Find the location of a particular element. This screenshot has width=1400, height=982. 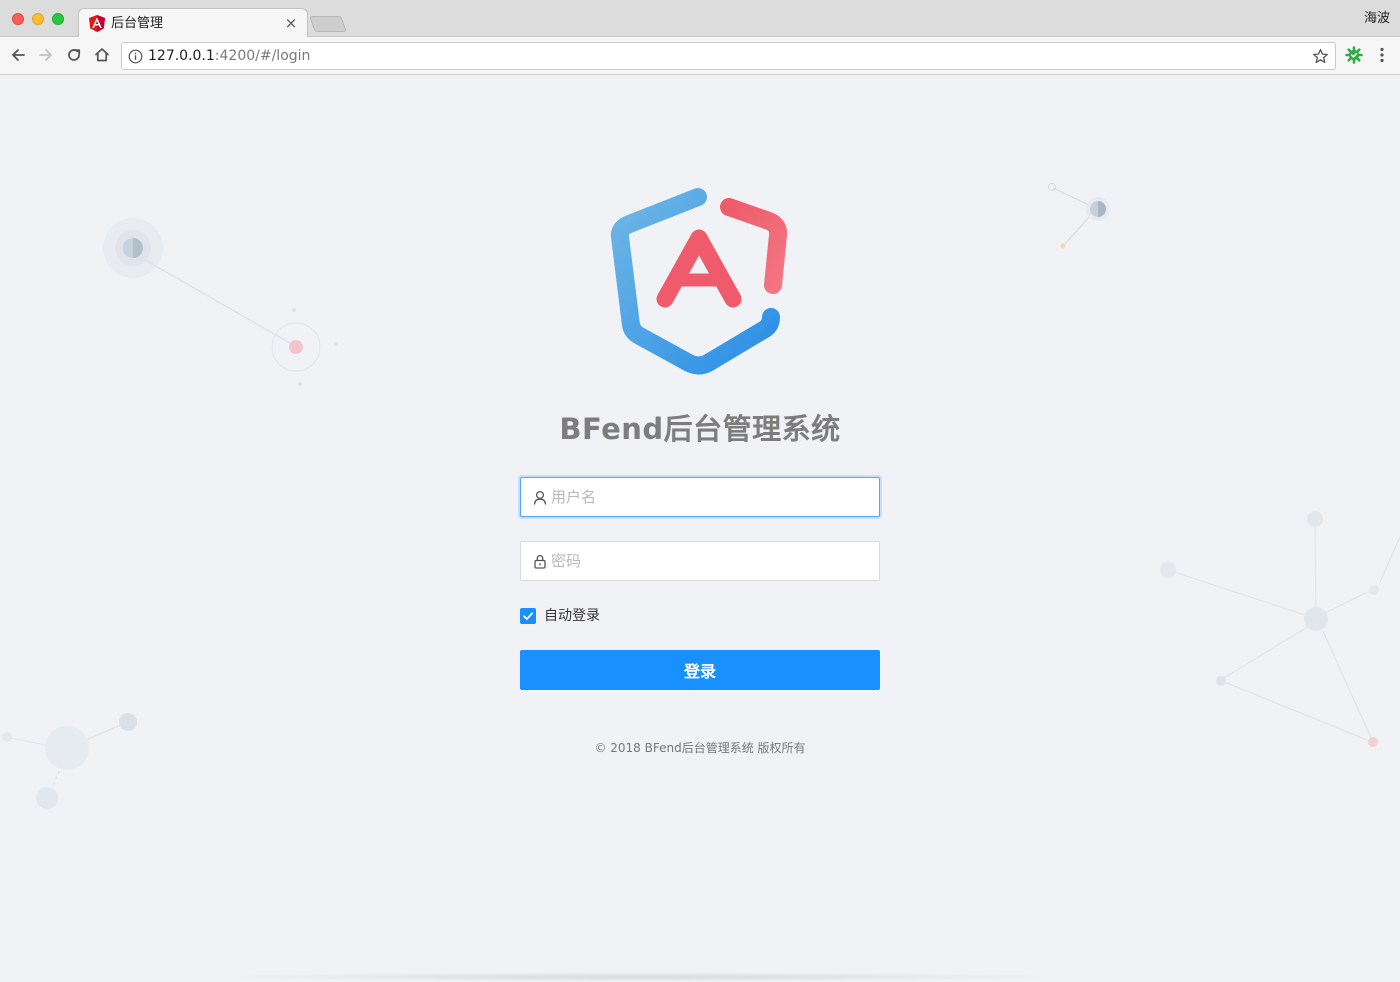

url-host: 127.0.0.1 is located at coordinates (181, 56).